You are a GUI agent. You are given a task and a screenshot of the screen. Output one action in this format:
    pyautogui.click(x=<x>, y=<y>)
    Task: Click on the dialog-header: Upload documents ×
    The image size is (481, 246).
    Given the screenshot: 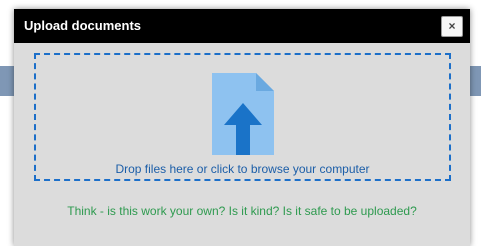 What is the action you would take?
    pyautogui.click(x=242, y=26)
    